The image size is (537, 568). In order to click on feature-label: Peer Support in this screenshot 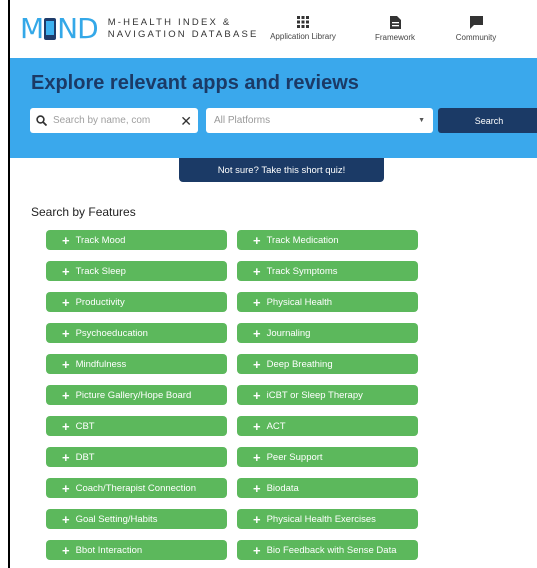, I will do `click(294, 457)`.